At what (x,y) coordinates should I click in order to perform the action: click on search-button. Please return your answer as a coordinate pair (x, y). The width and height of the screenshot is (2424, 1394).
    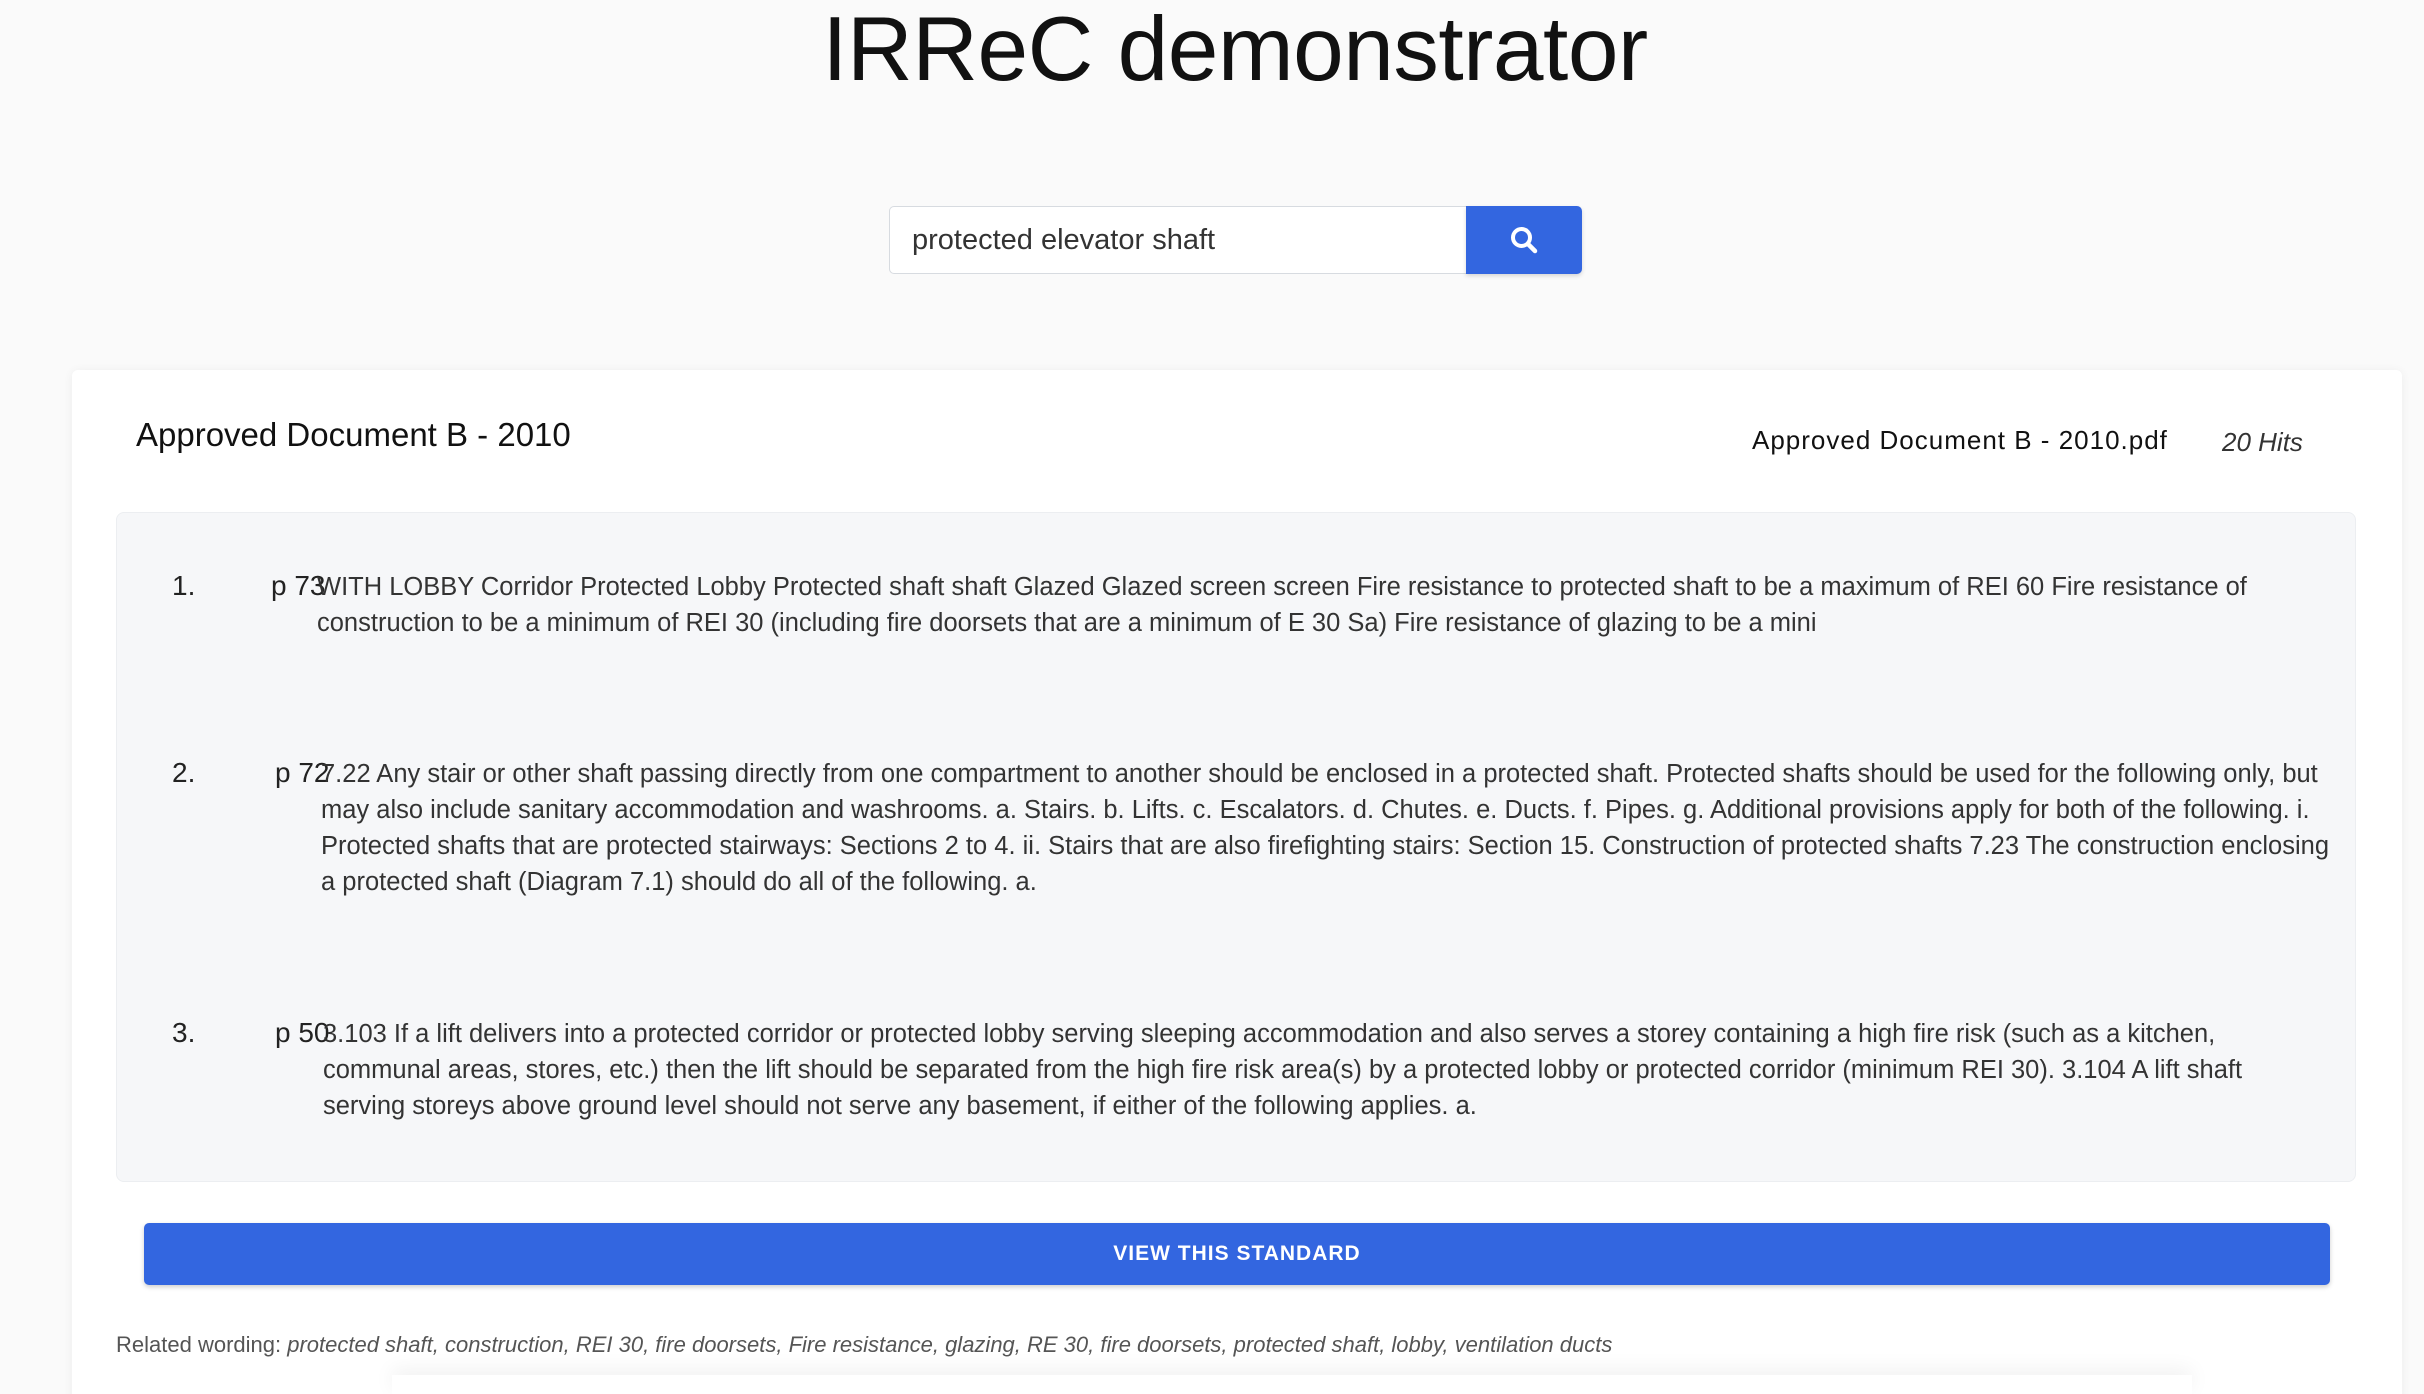
    Looking at the image, I should click on (1524, 240).